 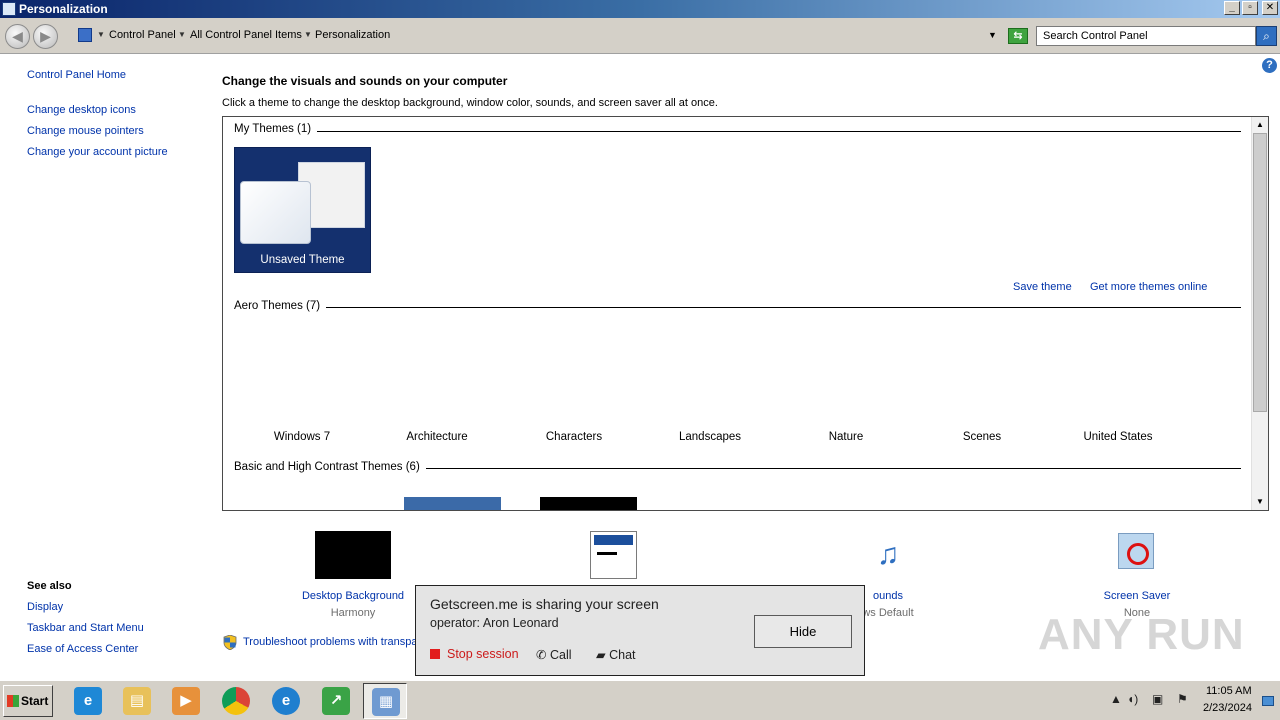 I want to click on edge-icon: e, so click(x=286, y=701).